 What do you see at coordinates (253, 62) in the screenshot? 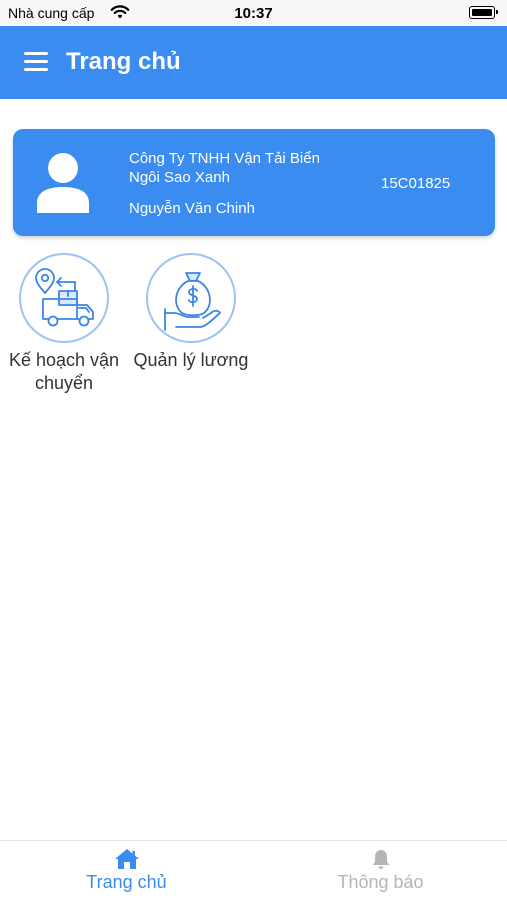
I see `app-bar: Trang chủ` at bounding box center [253, 62].